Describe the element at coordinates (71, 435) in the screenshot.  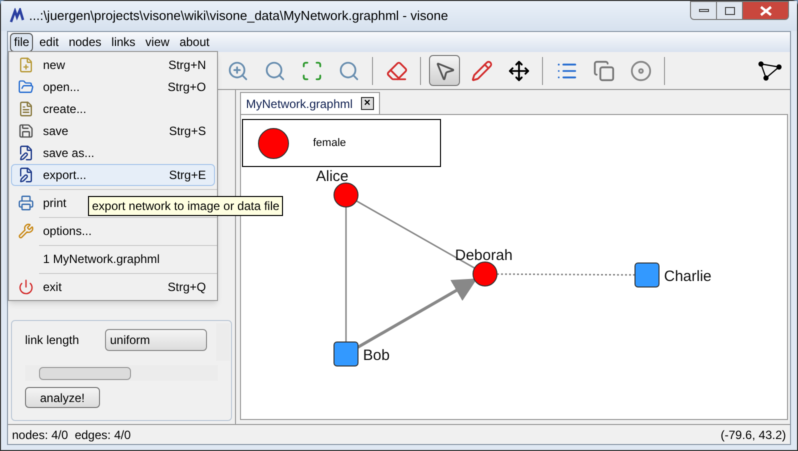
I see `status-text: nodes: 4/0 edges: 4/0` at that location.